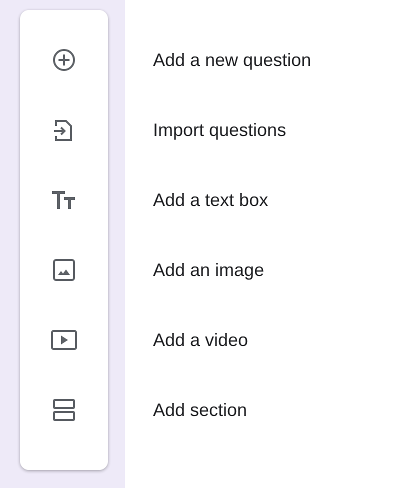 This screenshot has height=488, width=411. I want to click on add-circle-icon, so click(64, 60).